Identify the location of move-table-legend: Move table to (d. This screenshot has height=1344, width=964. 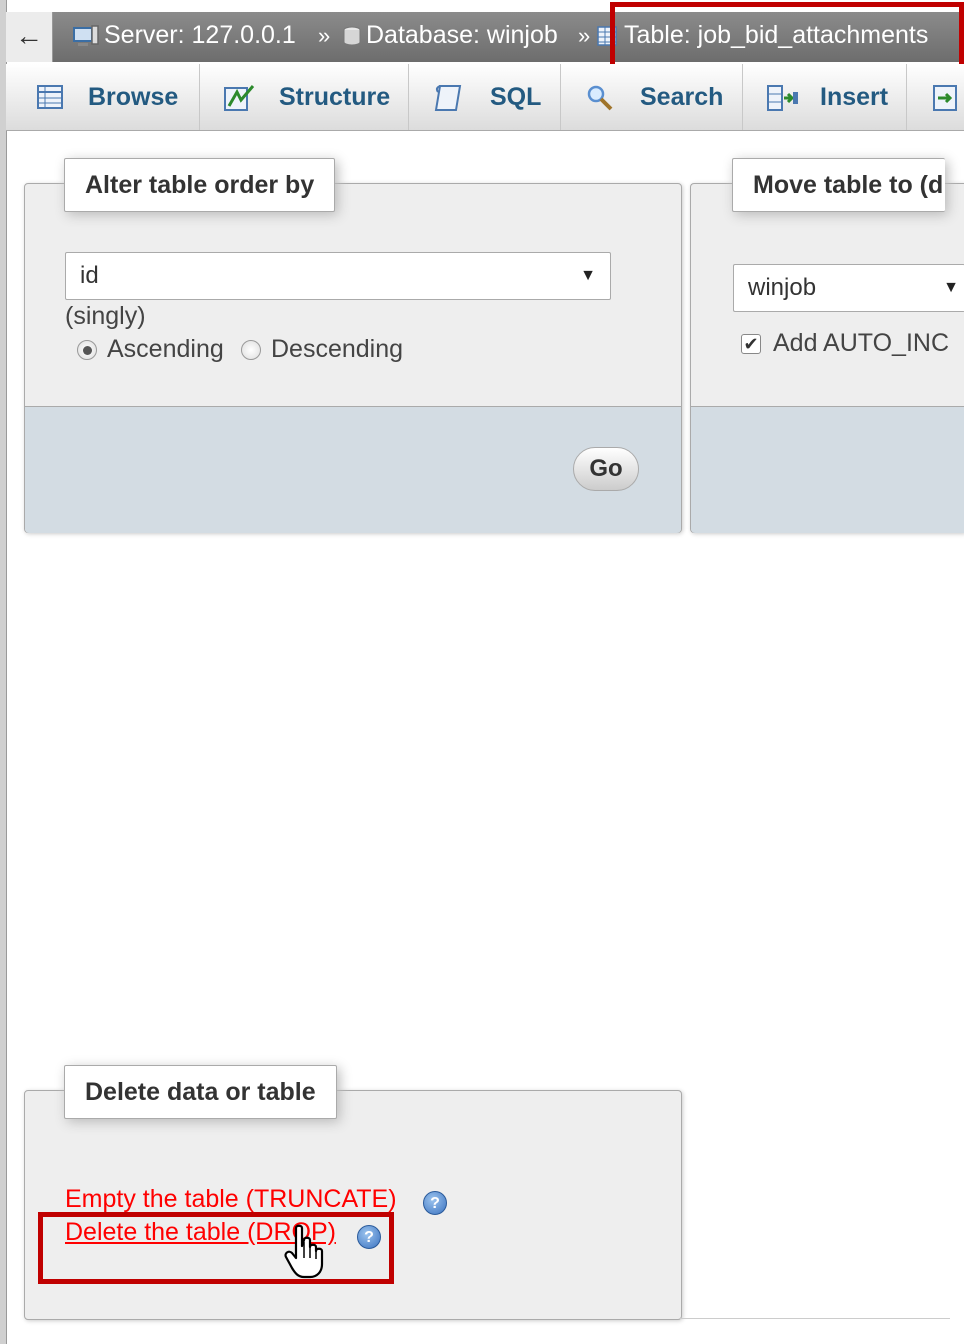
(838, 185).